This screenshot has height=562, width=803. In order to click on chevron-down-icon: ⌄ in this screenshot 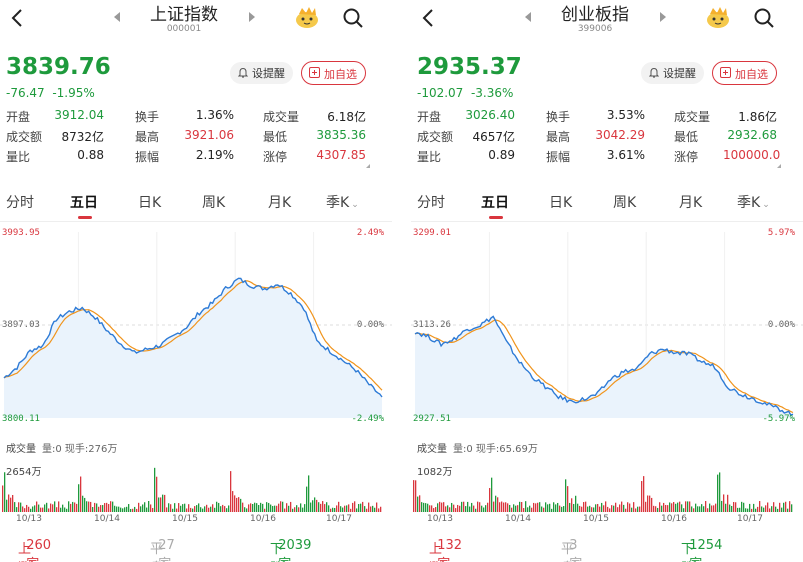, I will do `click(355, 205)`.